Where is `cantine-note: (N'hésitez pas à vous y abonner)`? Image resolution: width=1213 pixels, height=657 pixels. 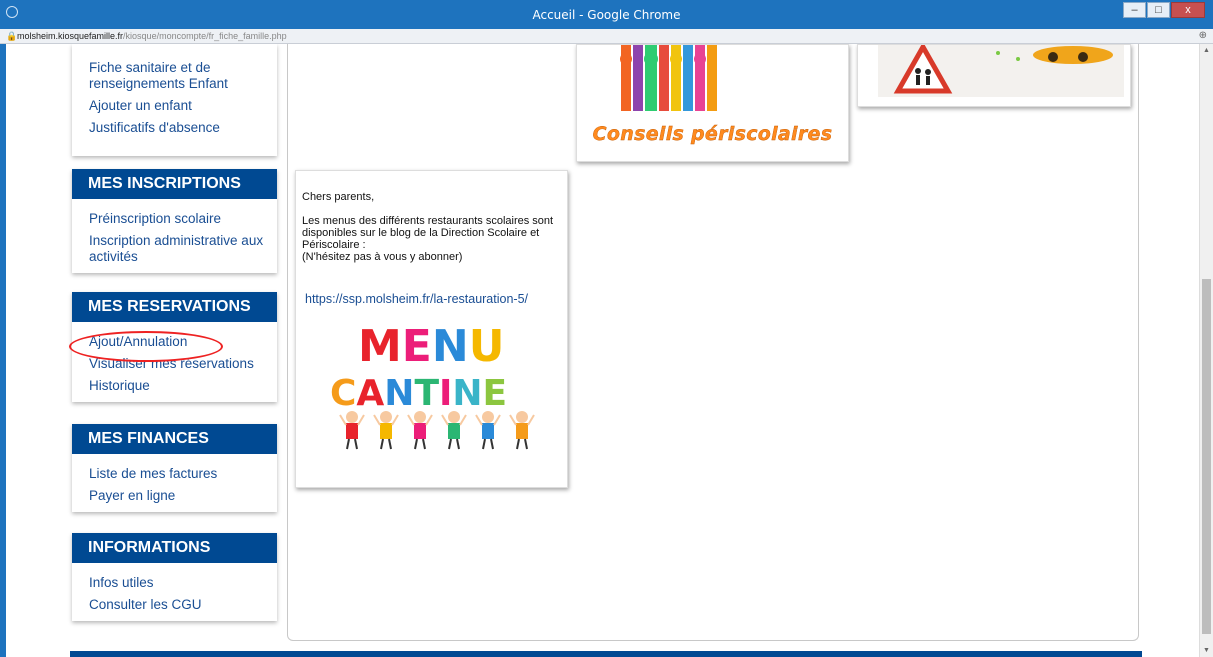 cantine-note: (N'hésitez pas à vous y abonner) is located at coordinates (382, 257).